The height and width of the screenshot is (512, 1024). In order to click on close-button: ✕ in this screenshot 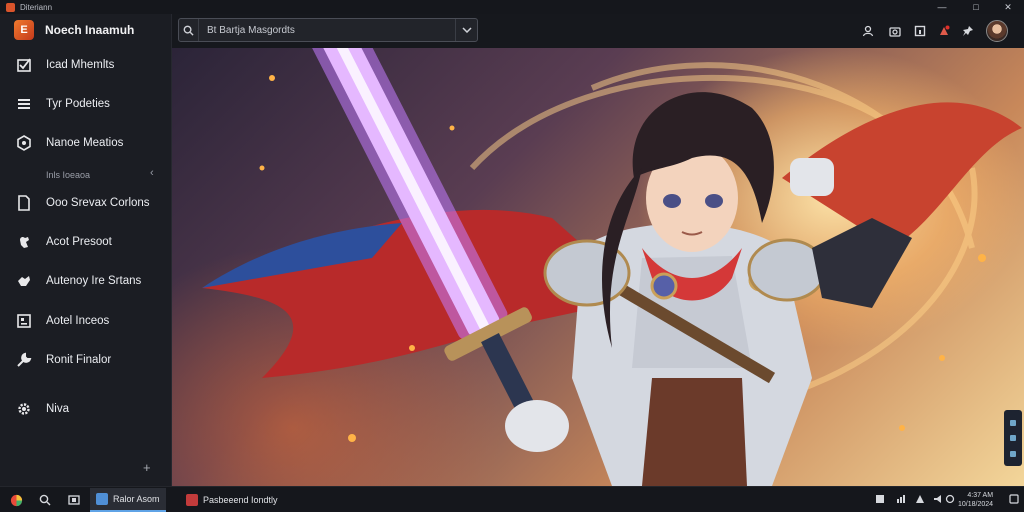, I will do `click(1008, 7)`.